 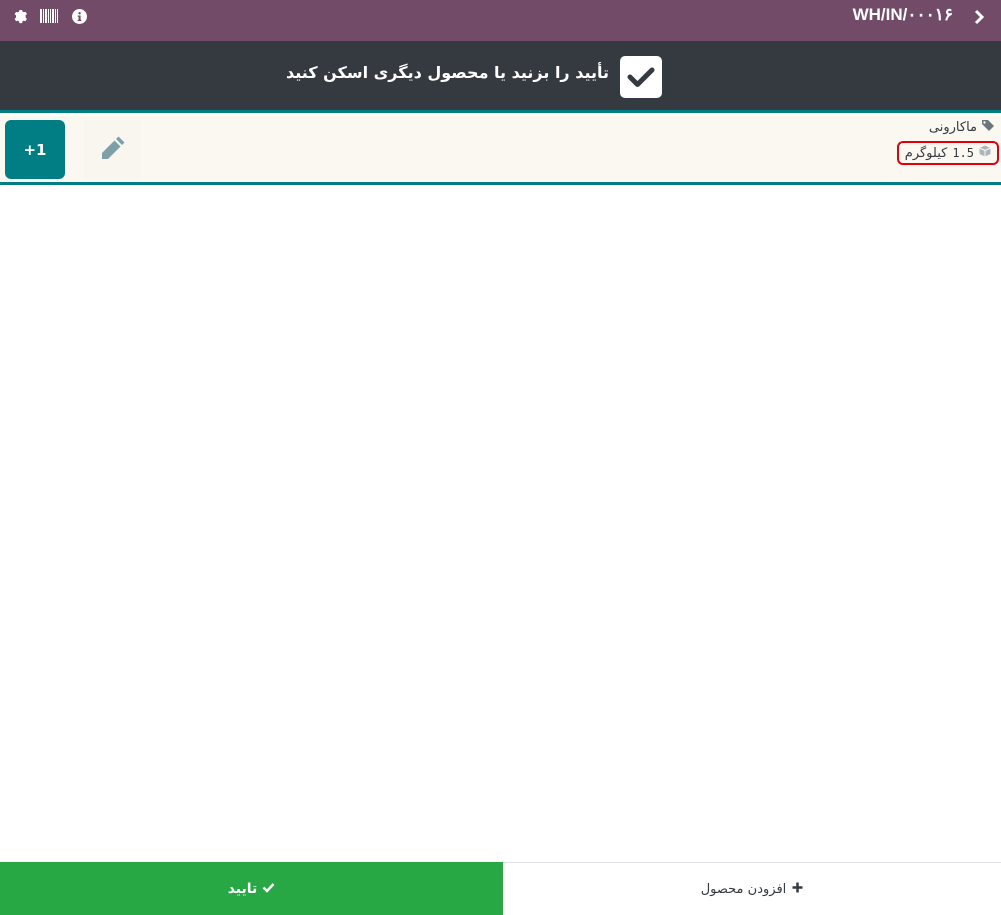 I want to click on product-name: ماکارونی, so click(x=962, y=127).